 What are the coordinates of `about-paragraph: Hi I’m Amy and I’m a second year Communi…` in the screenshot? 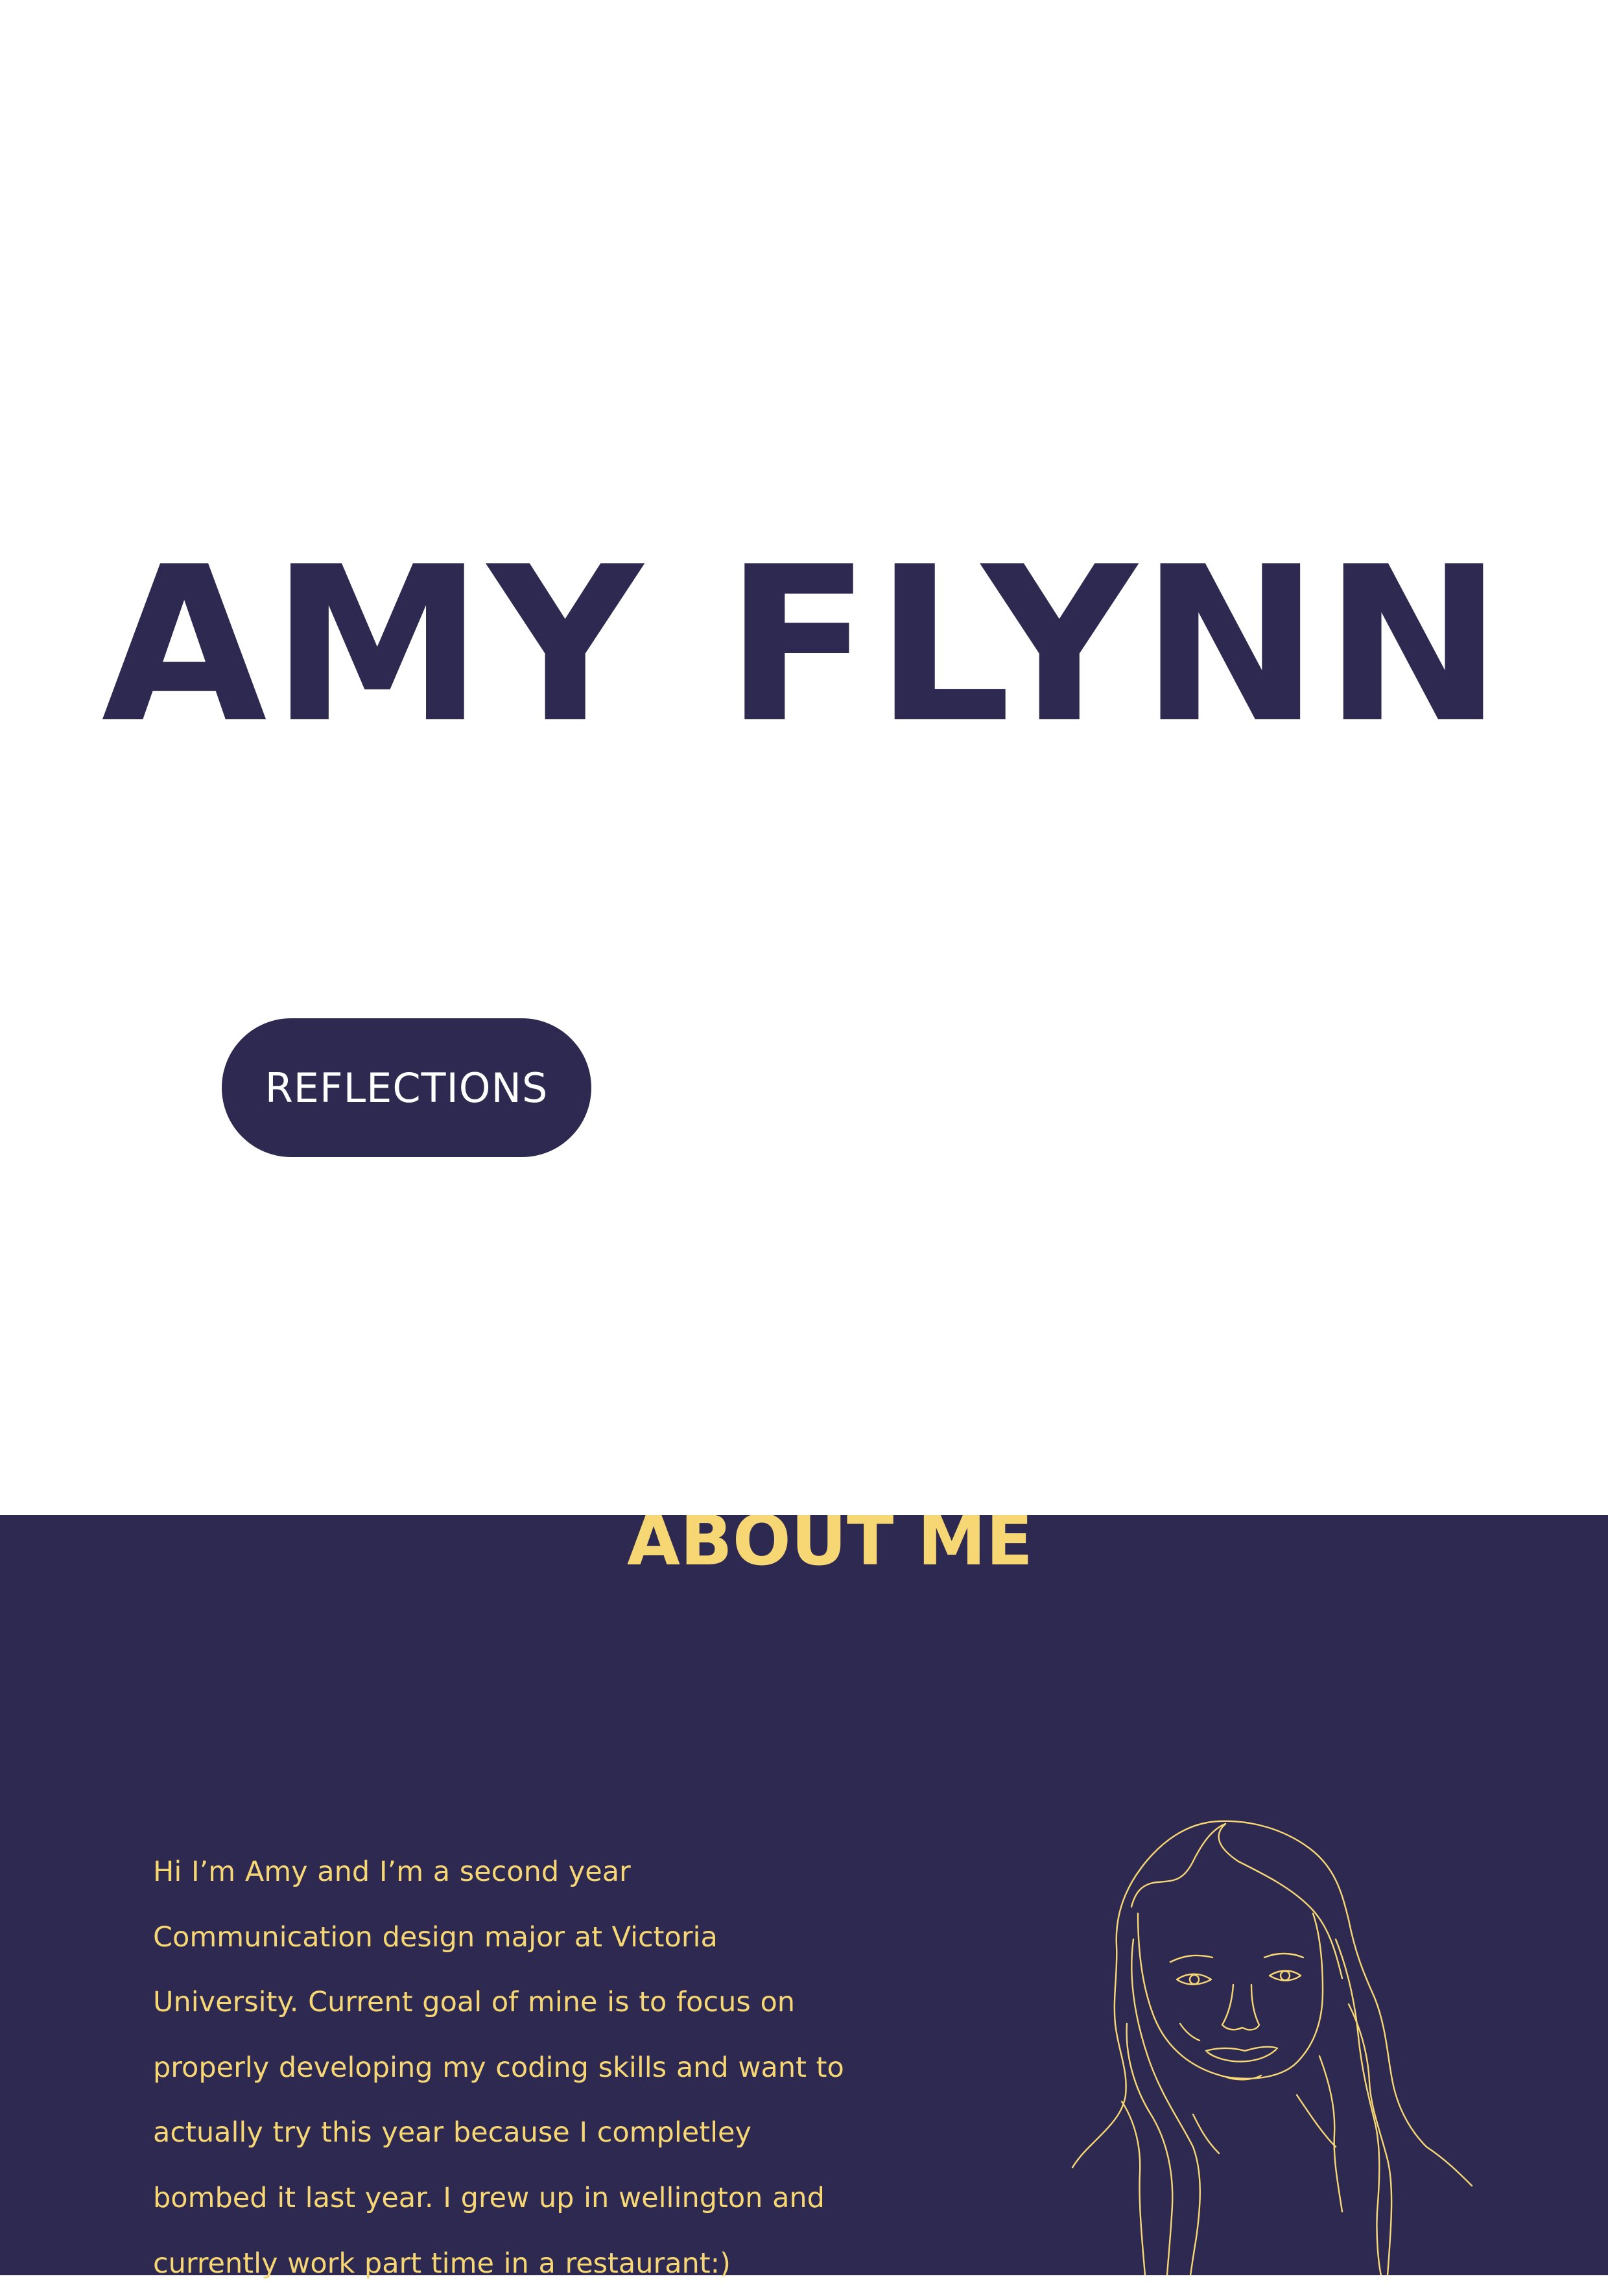 It's located at (499, 2068).